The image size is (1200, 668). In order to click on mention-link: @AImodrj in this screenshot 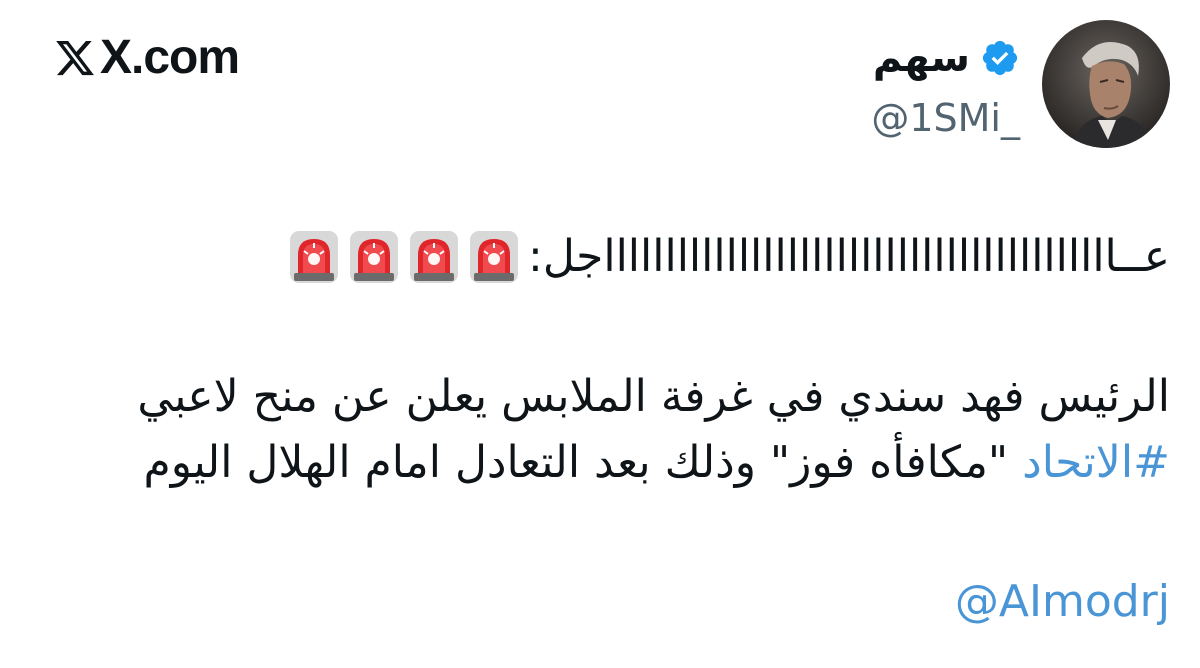, I will do `click(615, 602)`.